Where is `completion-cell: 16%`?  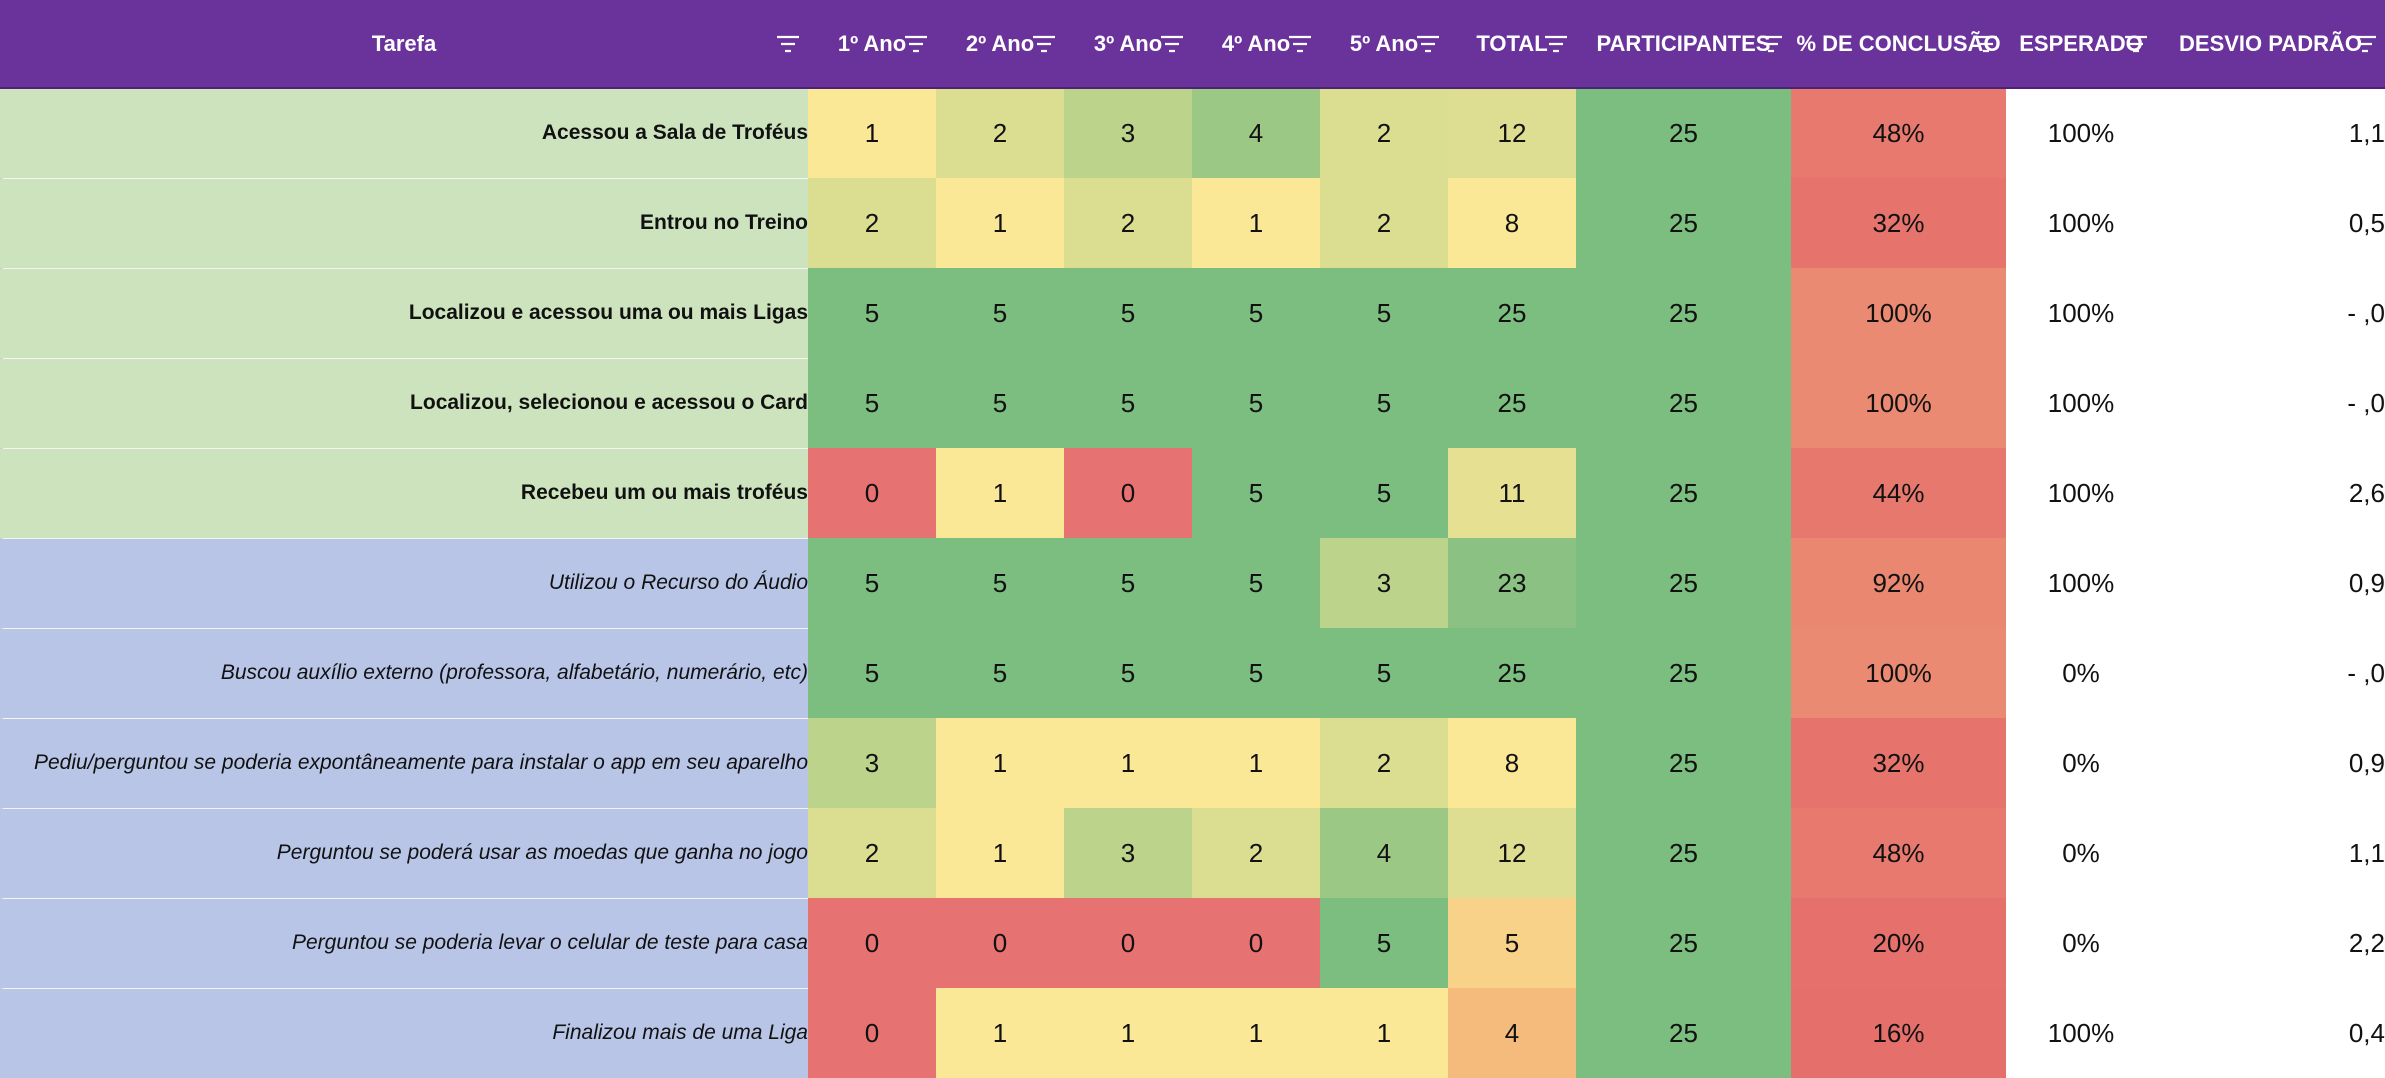
completion-cell: 16% is located at coordinates (1898, 1033).